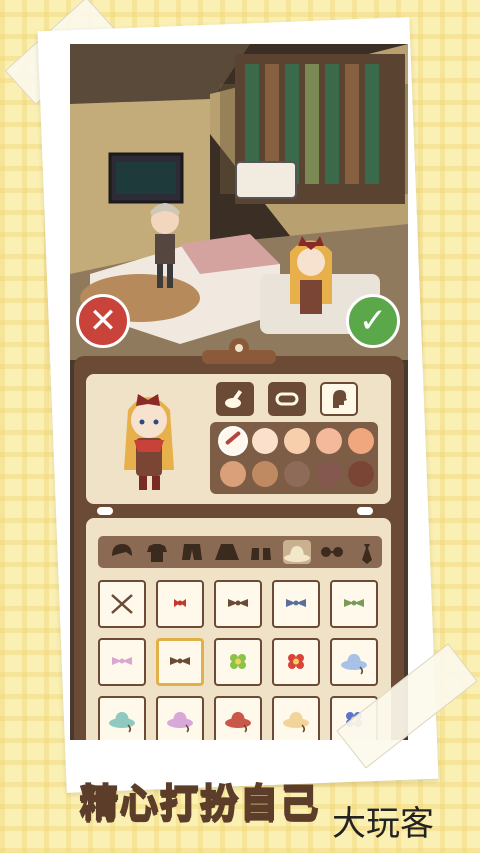 The image size is (480, 853). I want to click on cancel-button: ✕, so click(103, 321).